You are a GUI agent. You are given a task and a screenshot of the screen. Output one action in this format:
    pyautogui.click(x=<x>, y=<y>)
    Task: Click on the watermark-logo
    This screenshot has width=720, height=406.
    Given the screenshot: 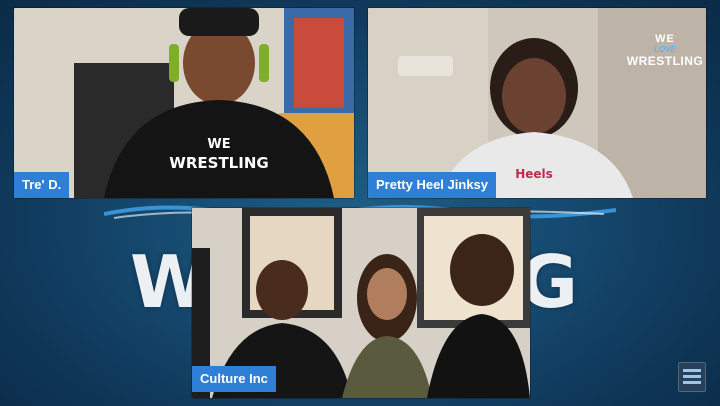 What is the action you would take?
    pyautogui.click(x=692, y=377)
    